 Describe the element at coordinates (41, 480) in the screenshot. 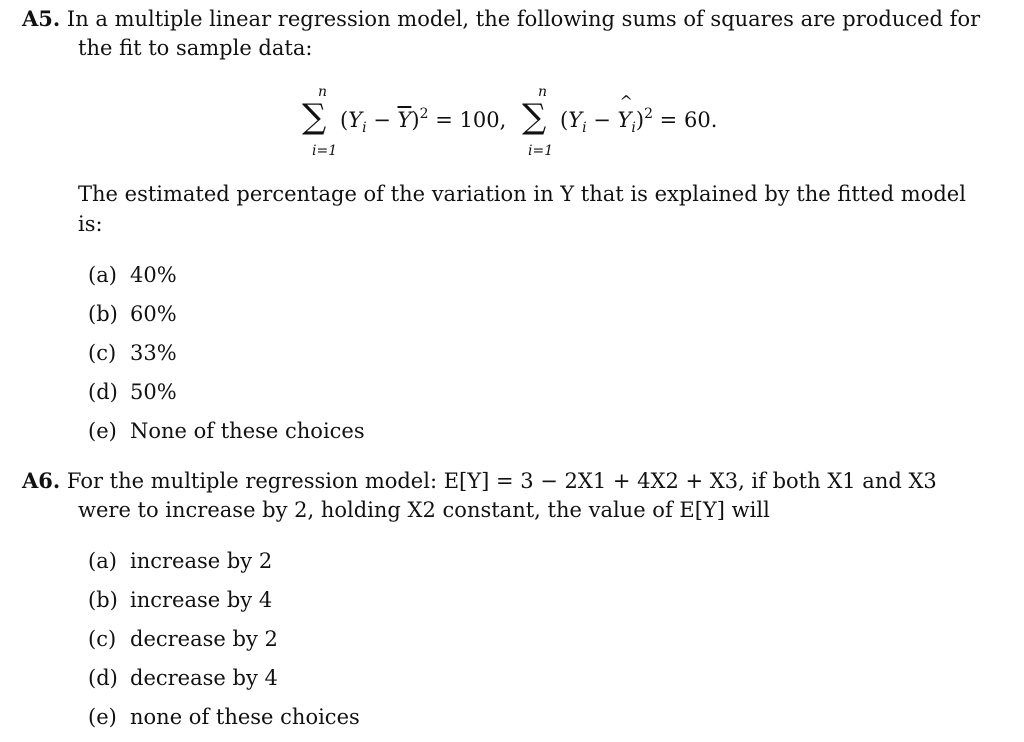

I see `question-number: A6.` at that location.